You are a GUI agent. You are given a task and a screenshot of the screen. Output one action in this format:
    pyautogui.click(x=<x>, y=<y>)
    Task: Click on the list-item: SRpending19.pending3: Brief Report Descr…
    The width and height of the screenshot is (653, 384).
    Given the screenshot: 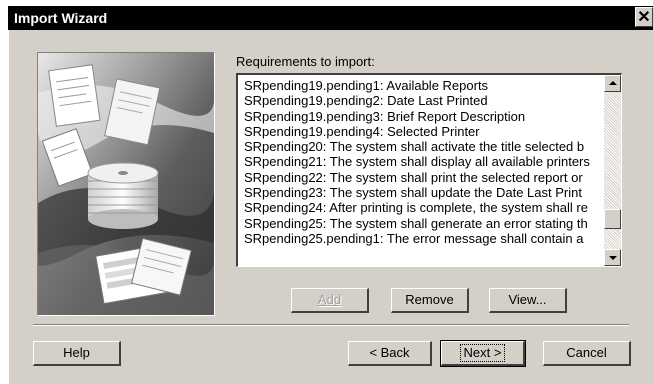 What is the action you would take?
    pyautogui.click(x=424, y=116)
    